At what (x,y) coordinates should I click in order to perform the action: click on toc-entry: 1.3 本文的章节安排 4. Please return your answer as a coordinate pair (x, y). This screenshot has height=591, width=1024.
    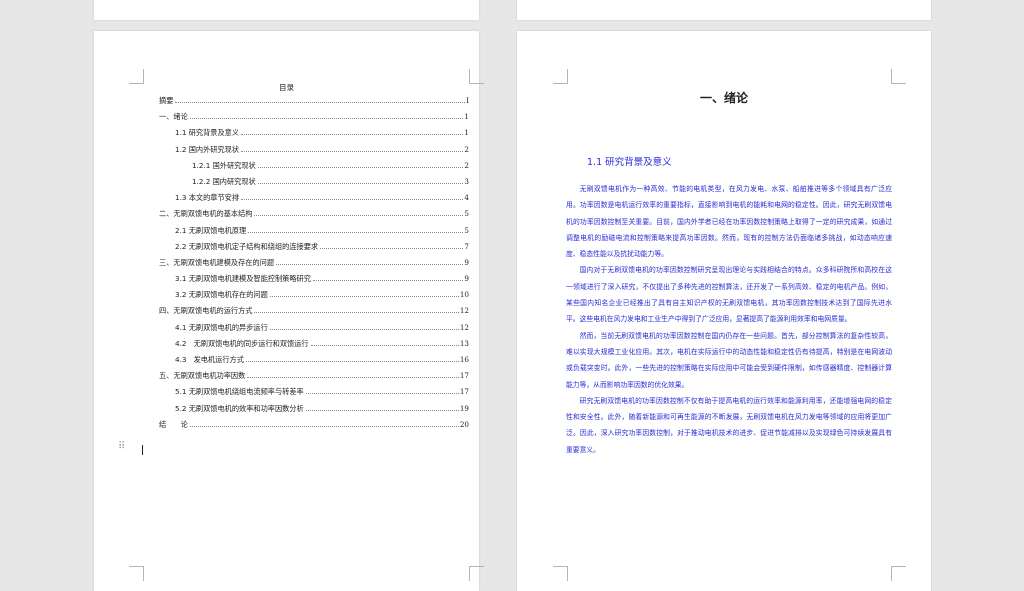
    Looking at the image, I should click on (314, 201).